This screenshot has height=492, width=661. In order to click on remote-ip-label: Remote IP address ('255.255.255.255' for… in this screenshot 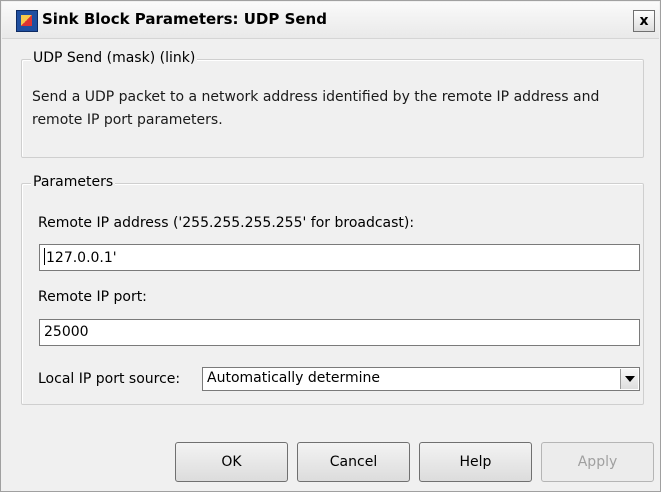, I will do `click(226, 223)`.